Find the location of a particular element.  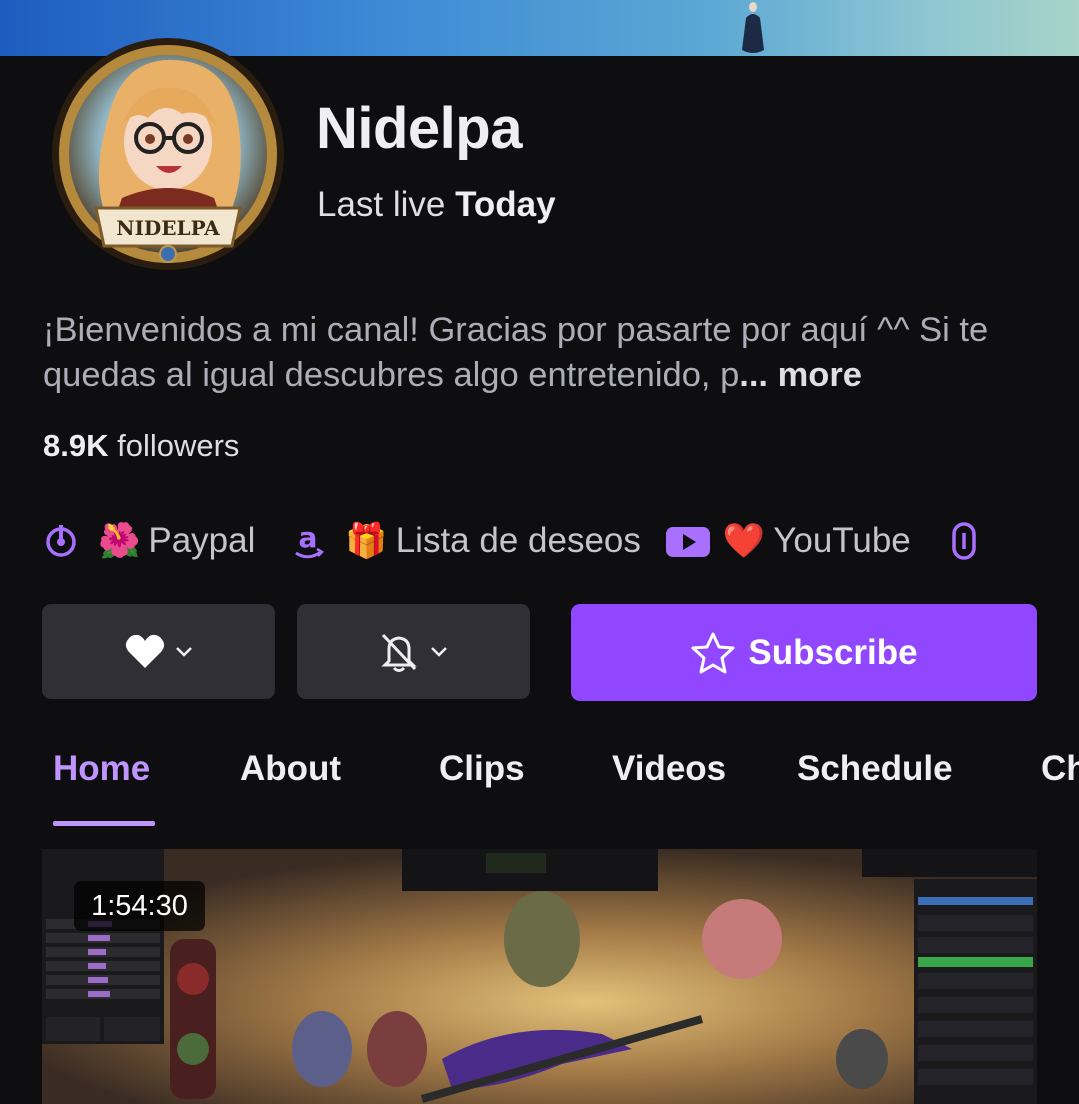

channel-tabs: Home About Clips Videos Schedule Ch is located at coordinates (539, 785).